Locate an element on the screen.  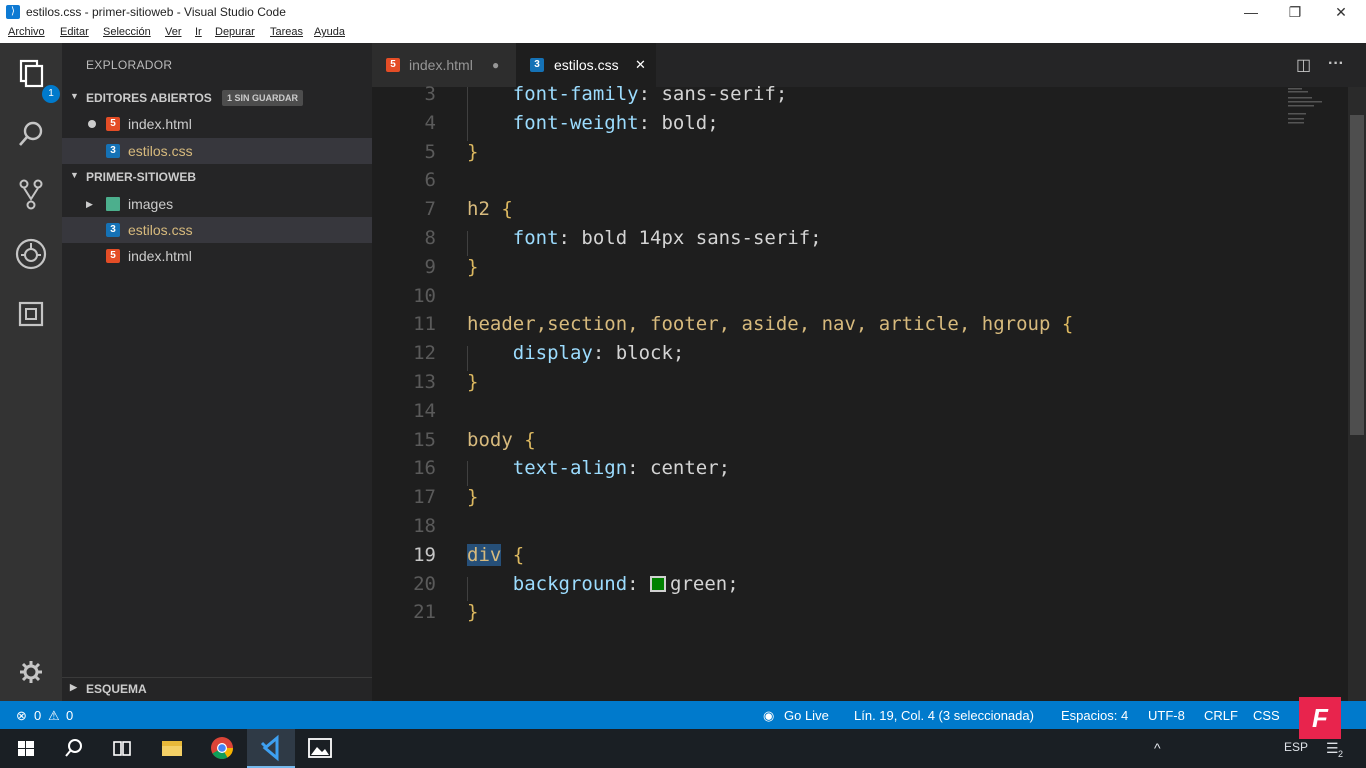
tab-index-html: 5 index.html ● is located at coordinates (444, 65).